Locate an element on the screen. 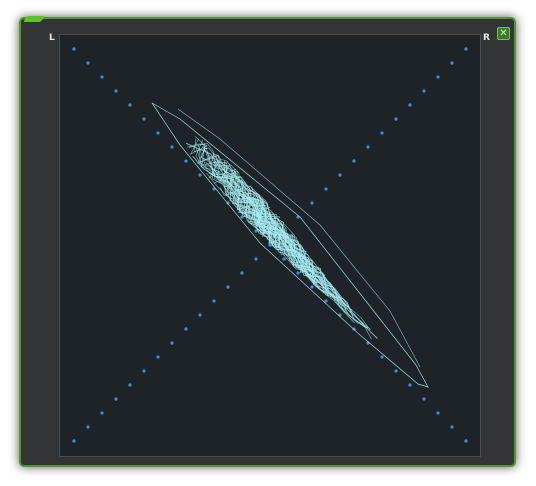 The height and width of the screenshot is (486, 536). close-button: ✕ is located at coordinates (503, 33).